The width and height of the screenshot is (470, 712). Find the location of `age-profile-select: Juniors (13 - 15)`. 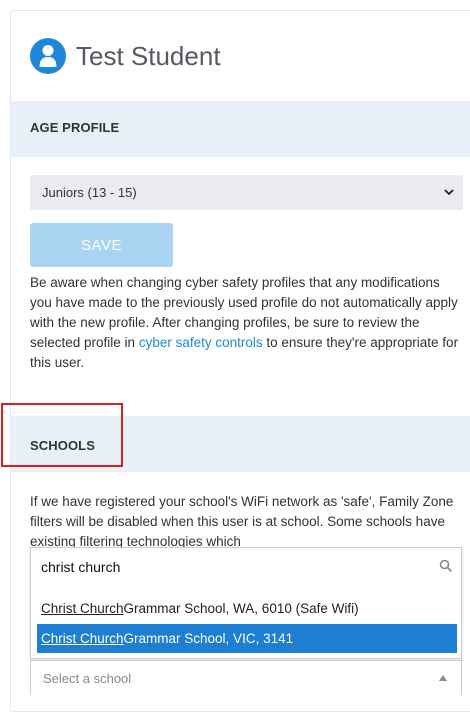

age-profile-select: Juniors (13 - 15) is located at coordinates (246, 192).